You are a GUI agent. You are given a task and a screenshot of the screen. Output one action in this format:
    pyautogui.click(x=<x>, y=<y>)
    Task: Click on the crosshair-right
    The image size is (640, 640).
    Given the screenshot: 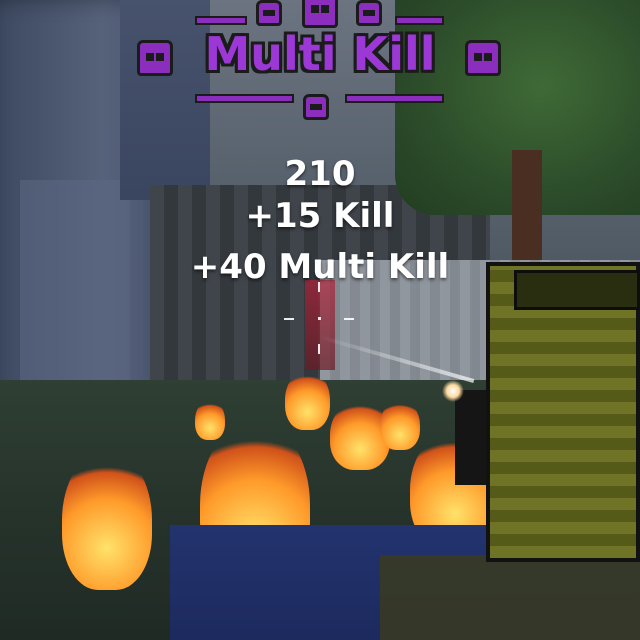 What is the action you would take?
    pyautogui.click(x=349, y=319)
    